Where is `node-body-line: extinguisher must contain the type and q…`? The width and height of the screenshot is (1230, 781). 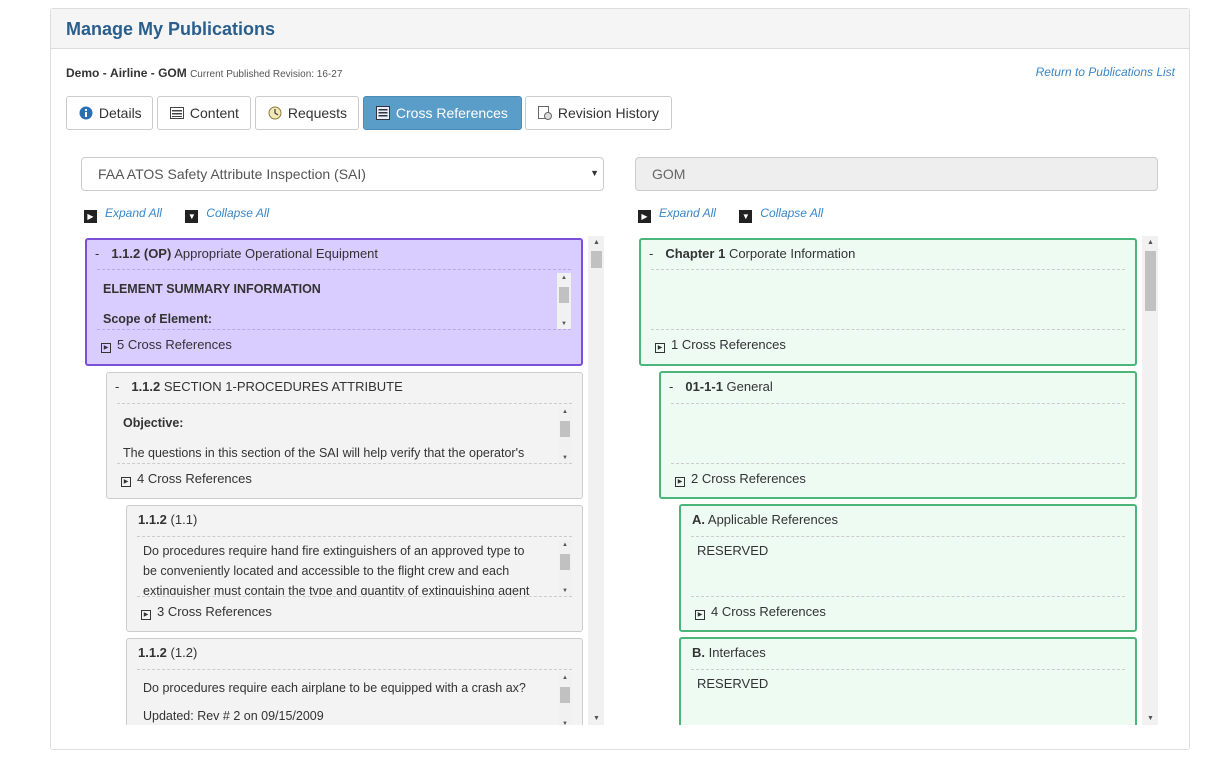
node-body-line: extinguisher must contain the type and q… is located at coordinates (336, 589).